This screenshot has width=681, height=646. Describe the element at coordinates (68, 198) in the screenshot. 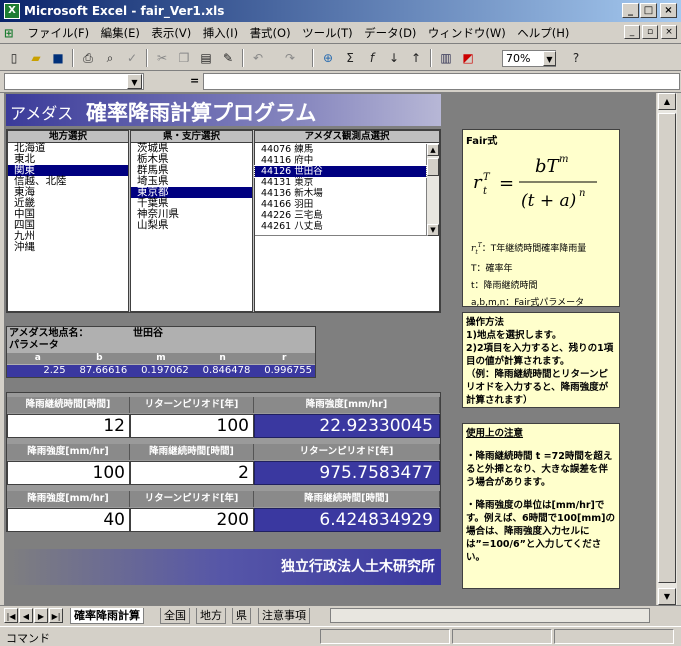

I see `region-items: 北海道 東北 関東 信越、北陸 東海 近畿 中国 四国 九州 沖縄` at that location.